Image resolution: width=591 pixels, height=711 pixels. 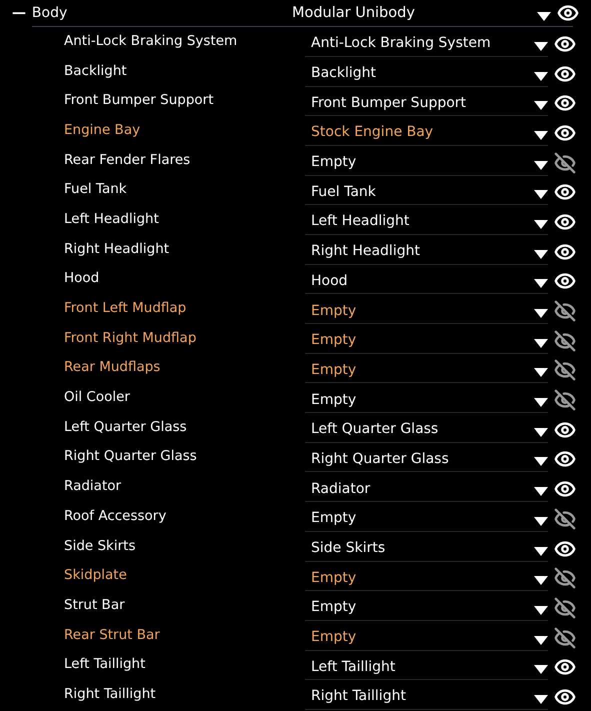 I want to click on part-label: Hood, so click(x=82, y=278).